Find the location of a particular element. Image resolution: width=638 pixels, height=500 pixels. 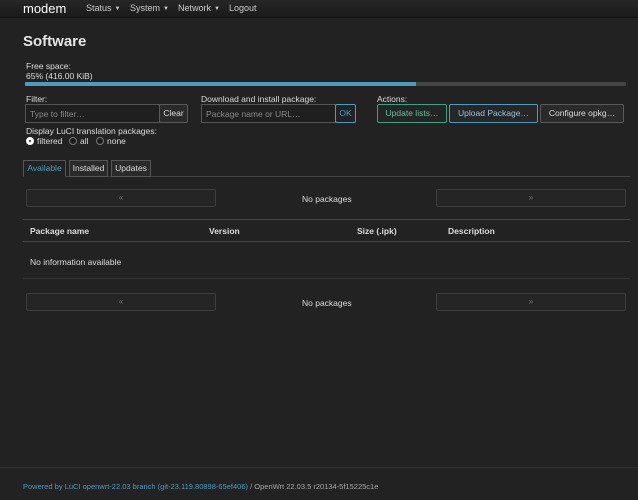

tab-installed: Installed is located at coordinates (88, 168).